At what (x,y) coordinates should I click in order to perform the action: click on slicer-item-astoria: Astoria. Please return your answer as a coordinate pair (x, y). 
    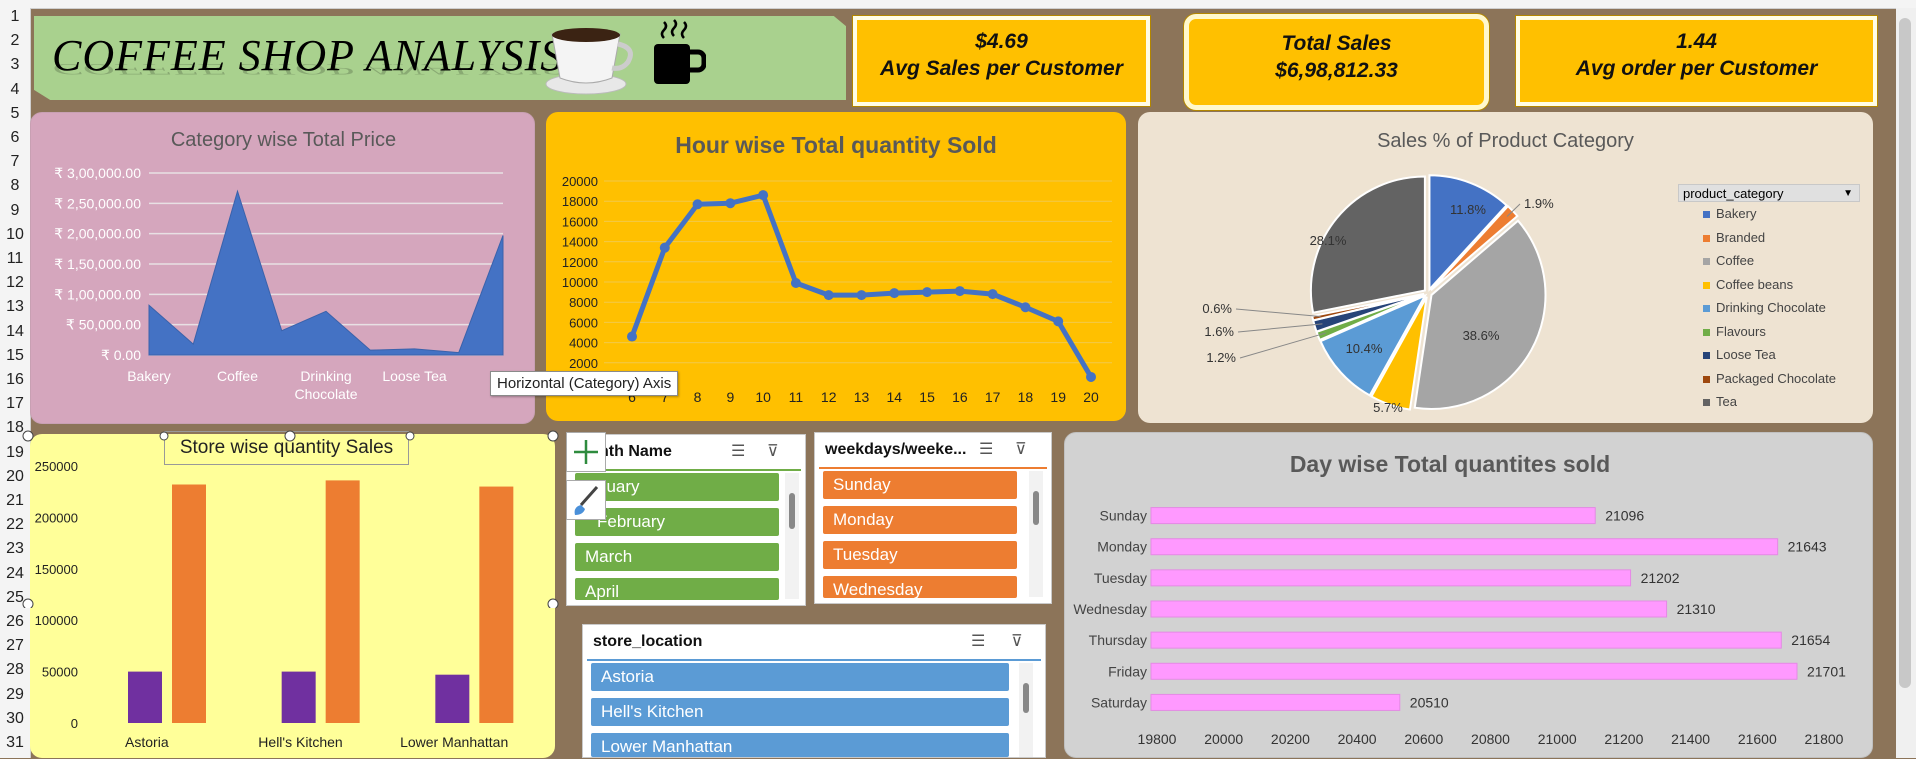
    Looking at the image, I should click on (800, 677).